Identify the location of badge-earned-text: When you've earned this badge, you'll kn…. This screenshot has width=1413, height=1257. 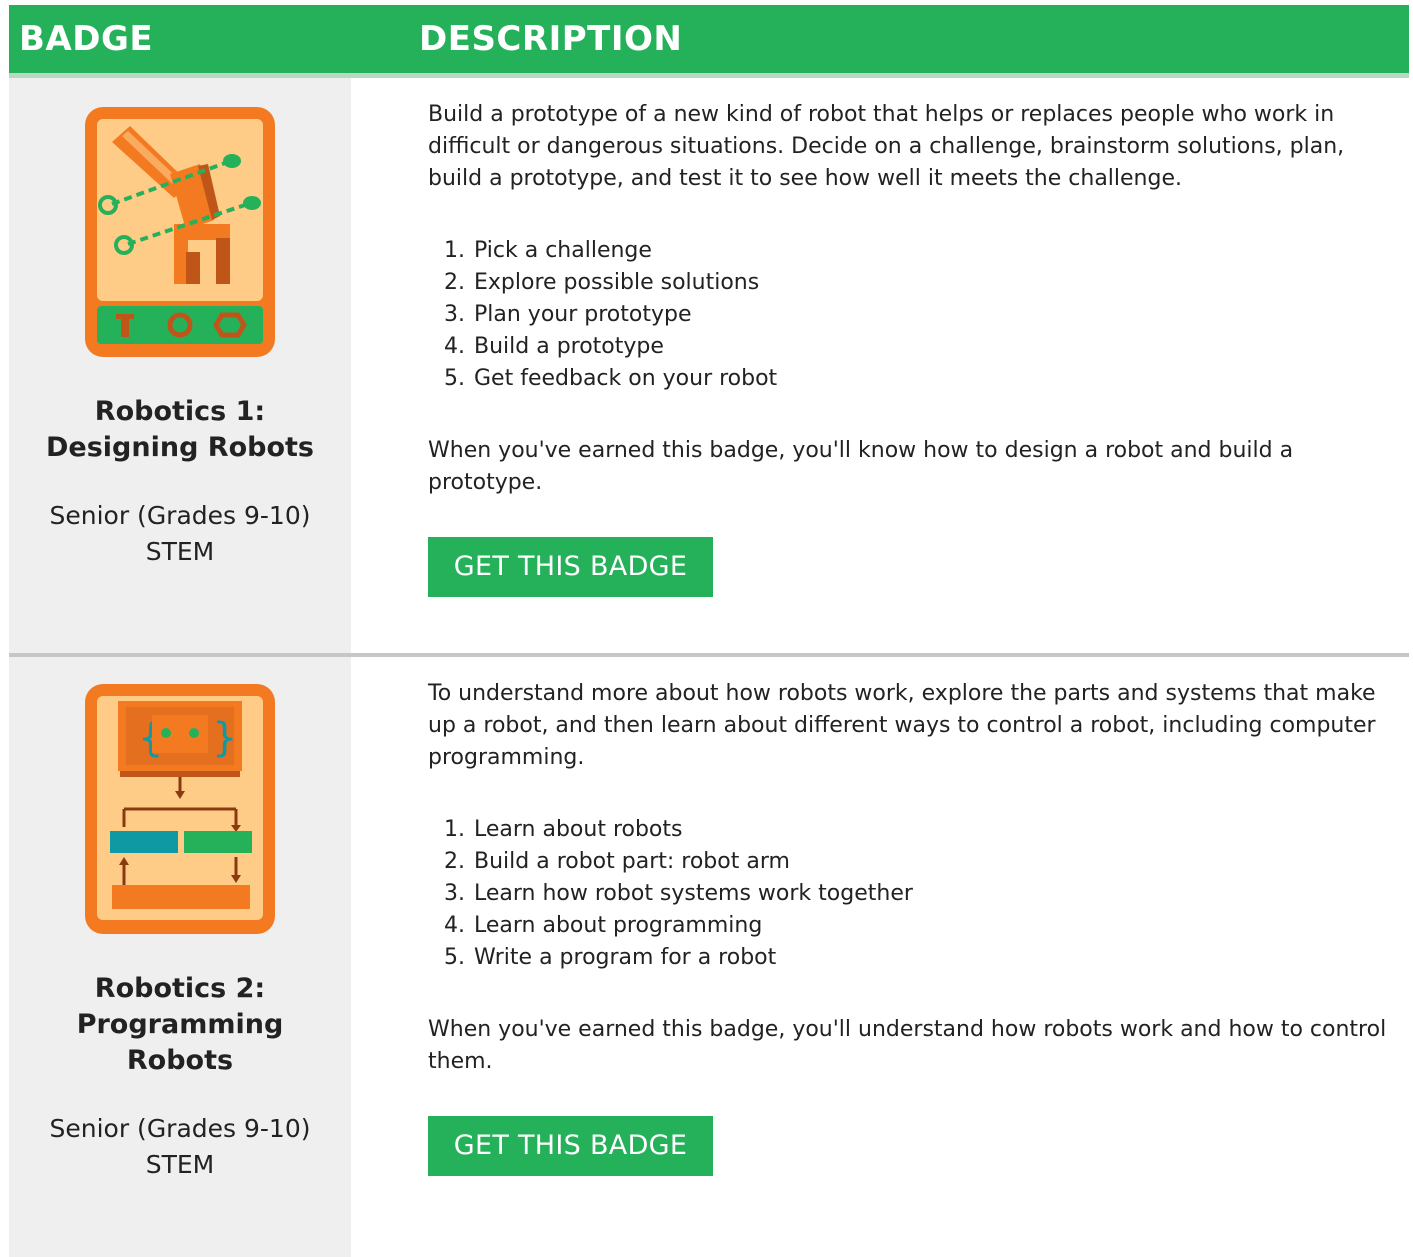
(861, 466).